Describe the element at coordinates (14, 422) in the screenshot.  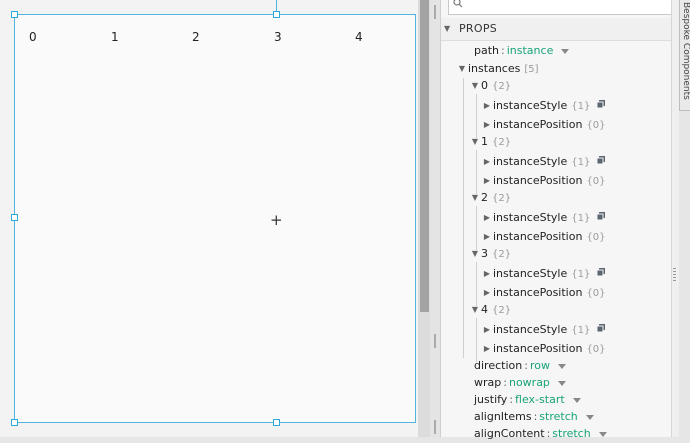
I see `resize-handle-bottom-left` at that location.